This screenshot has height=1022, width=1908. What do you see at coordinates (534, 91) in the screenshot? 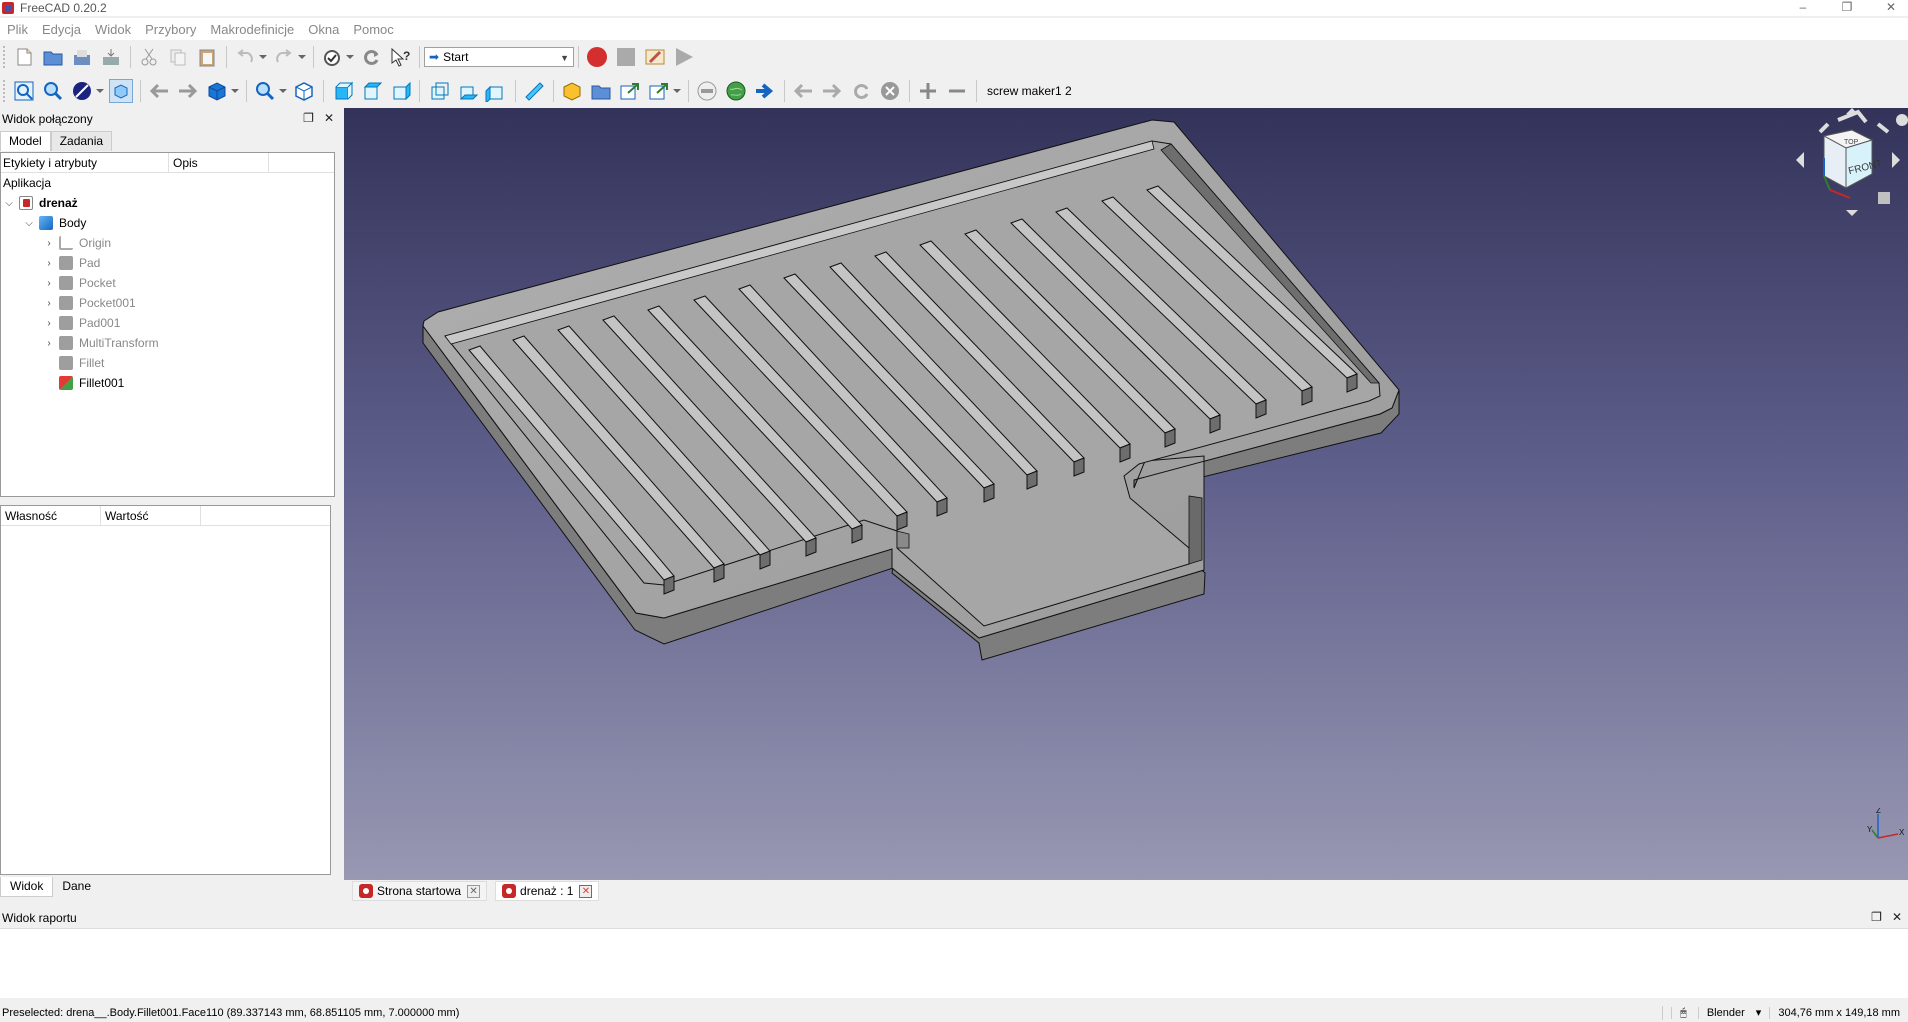
I see `measure-icon` at bounding box center [534, 91].